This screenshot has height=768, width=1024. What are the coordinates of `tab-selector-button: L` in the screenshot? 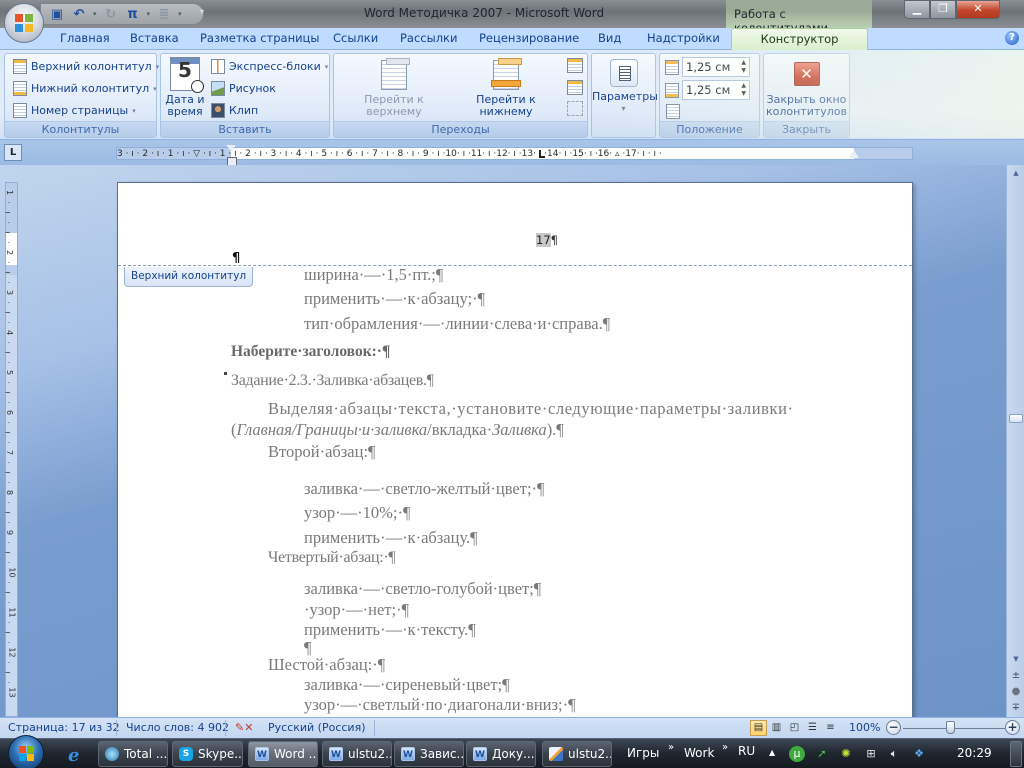 It's located at (13, 152).